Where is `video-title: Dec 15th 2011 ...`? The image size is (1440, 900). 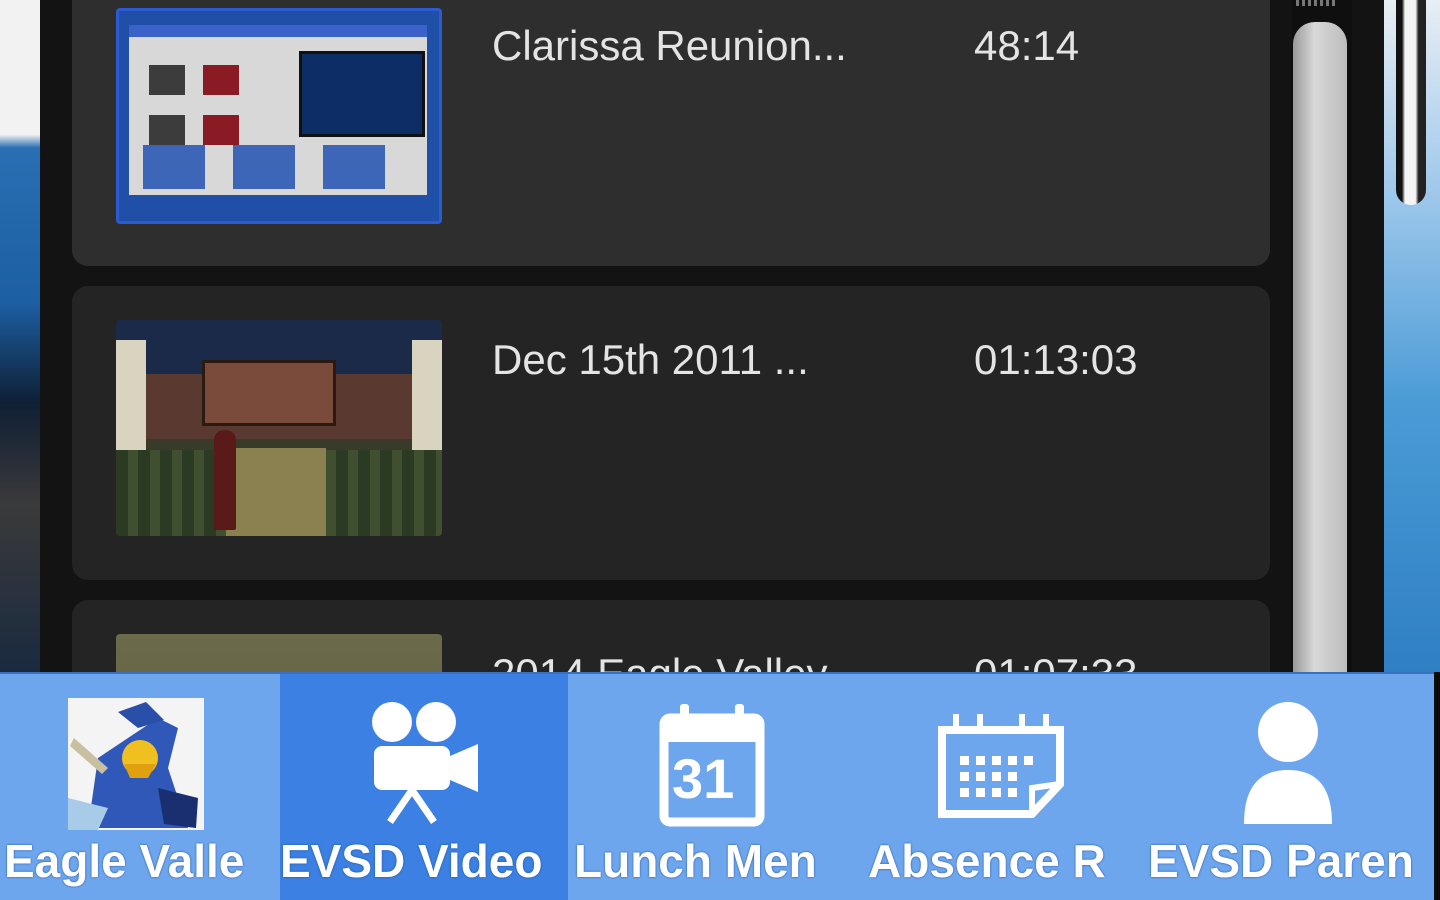
video-title: Dec 15th 2011 ... is located at coordinates (650, 359).